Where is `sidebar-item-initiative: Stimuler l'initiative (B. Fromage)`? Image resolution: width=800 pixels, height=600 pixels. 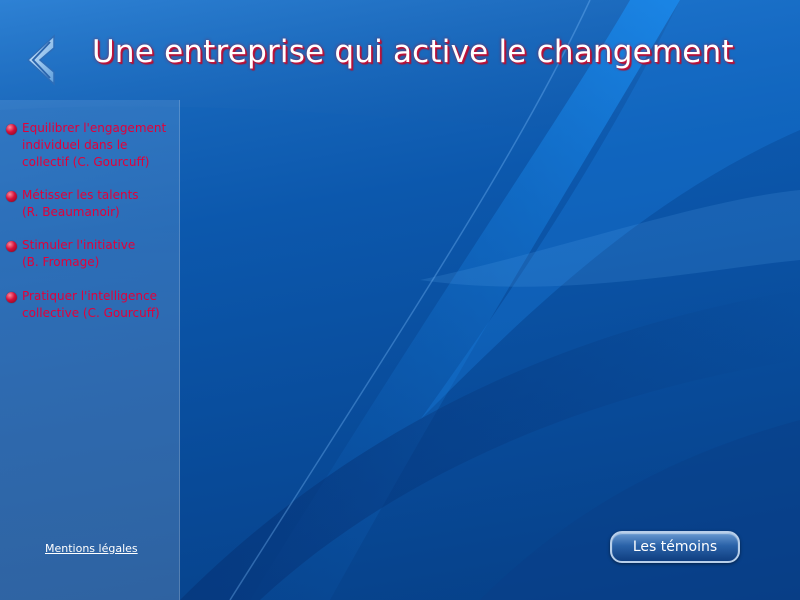
sidebar-item-initiative: Stimuler l'initiative (B. Fromage) is located at coordinates (91, 254).